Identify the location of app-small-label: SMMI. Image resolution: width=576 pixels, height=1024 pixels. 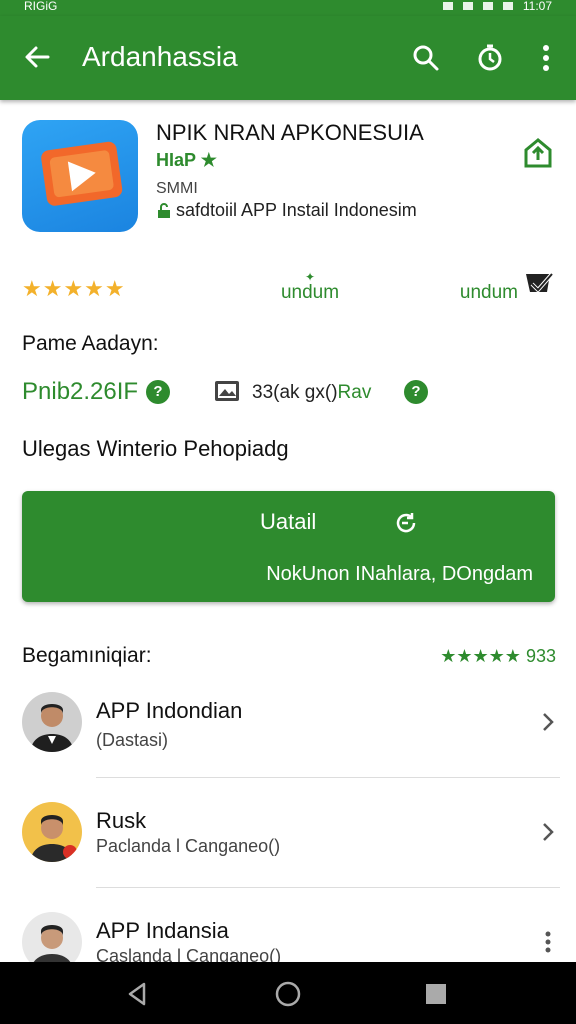
(177, 188).